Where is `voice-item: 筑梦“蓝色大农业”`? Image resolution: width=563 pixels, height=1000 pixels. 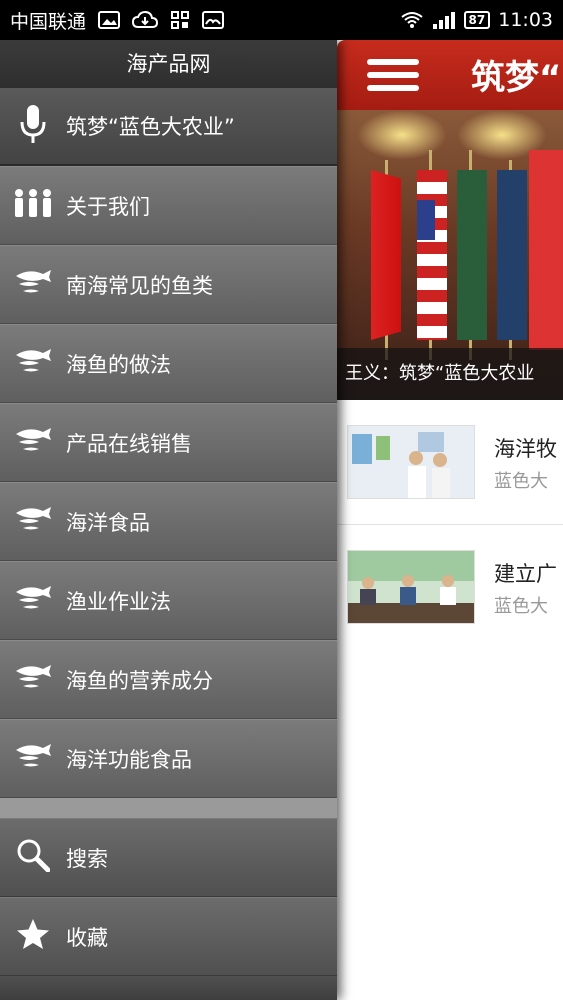 voice-item: 筑梦“蓝色大农业” is located at coordinates (168, 127).